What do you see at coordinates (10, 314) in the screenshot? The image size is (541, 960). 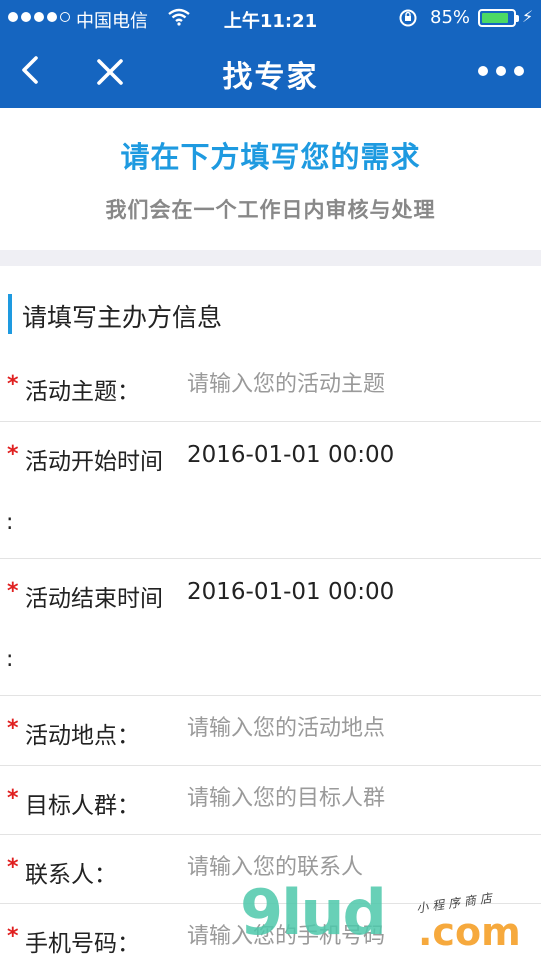 I see `section-accent-bar` at bounding box center [10, 314].